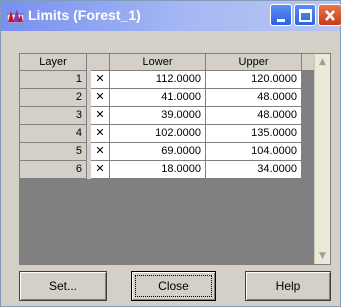  I want to click on row-header: 1, so click(53, 80).